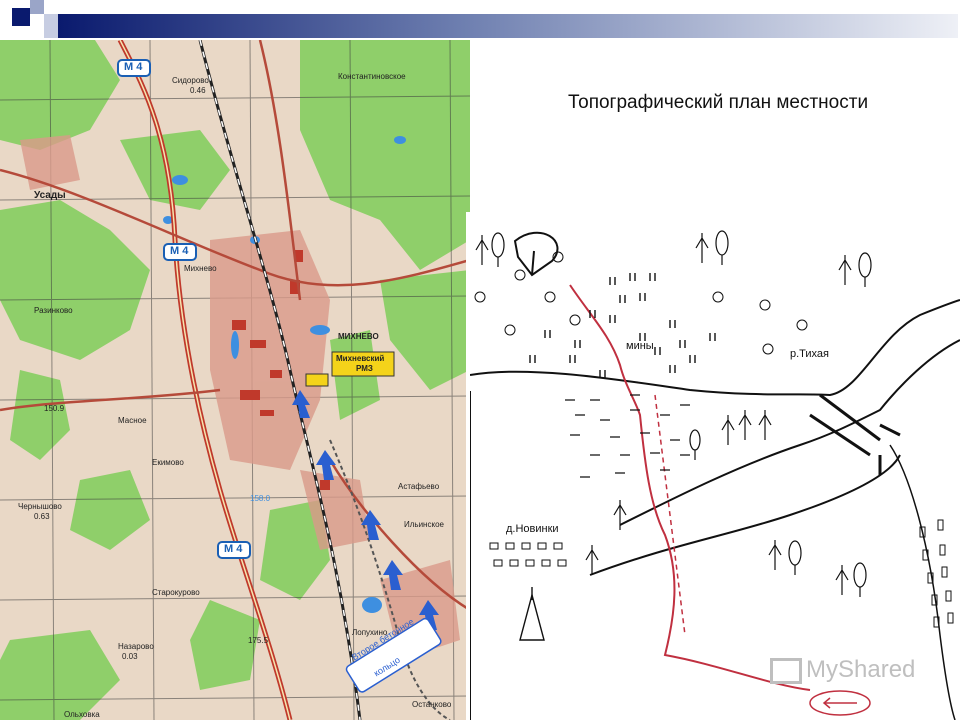  Describe the element at coordinates (364, 368) in the screenshot. I see `rmz-label-line2: РМЗ` at that location.